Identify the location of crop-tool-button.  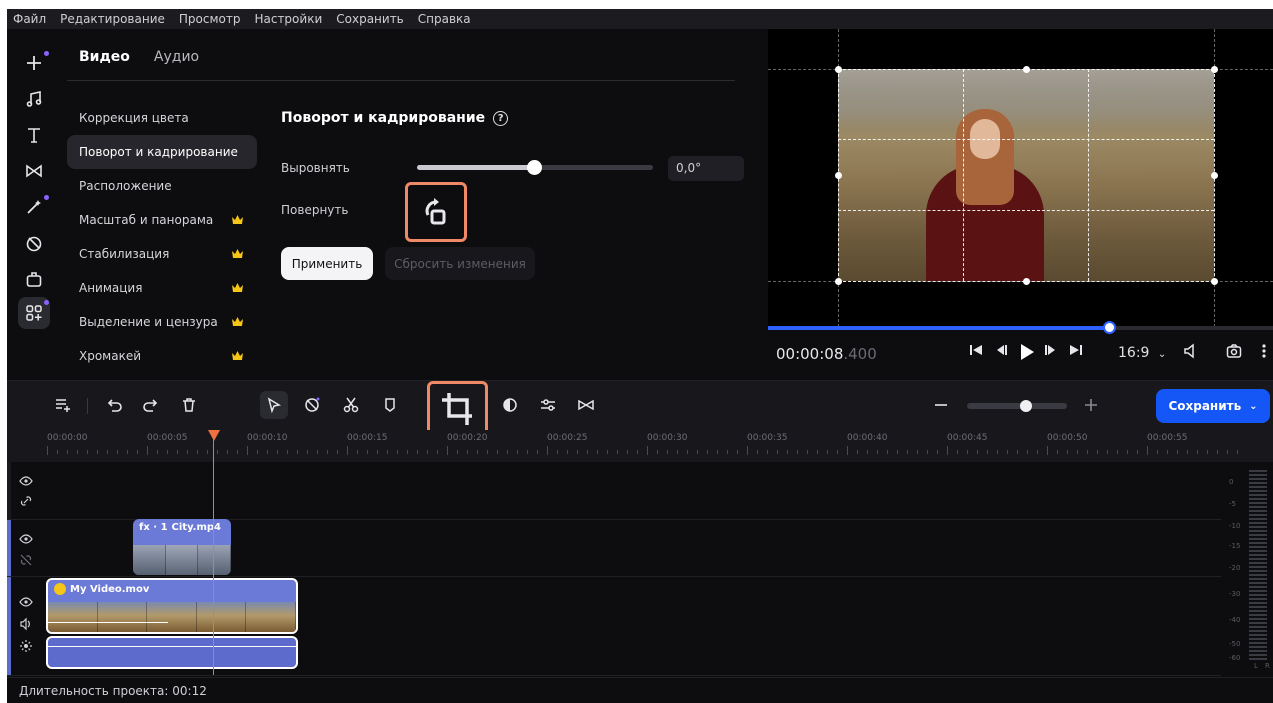
(457, 409).